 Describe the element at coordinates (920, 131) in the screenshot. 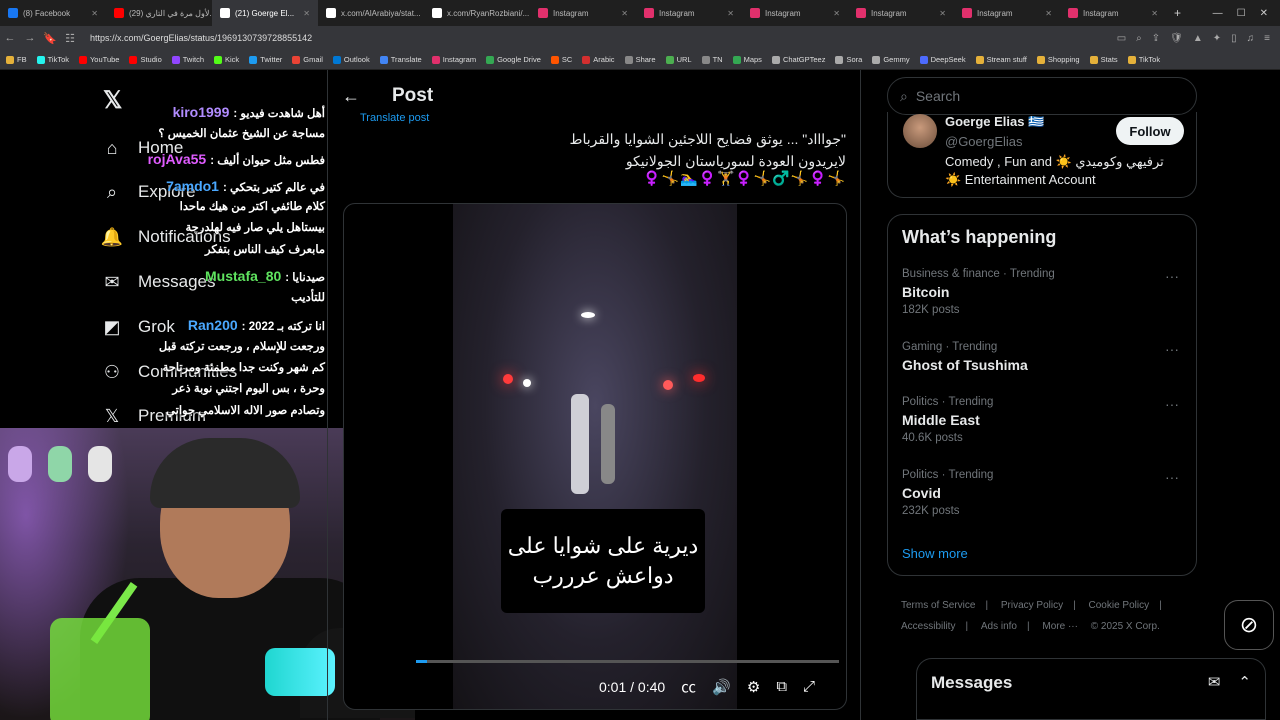

I see `avatar` at that location.